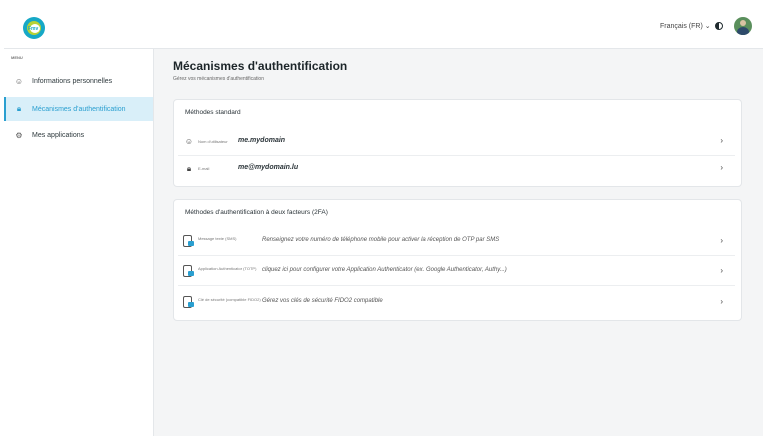 The height and width of the screenshot is (436, 767). I want to click on row-value: me.mydomain, so click(262, 140).